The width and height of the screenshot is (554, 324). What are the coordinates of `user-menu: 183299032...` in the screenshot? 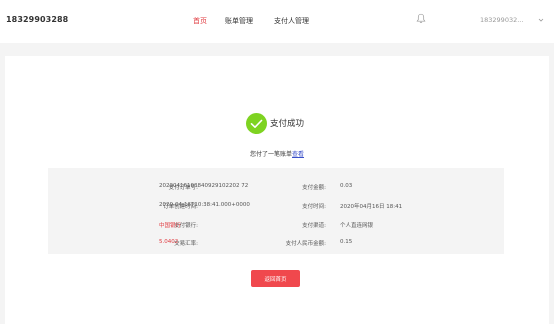 It's located at (501, 20).